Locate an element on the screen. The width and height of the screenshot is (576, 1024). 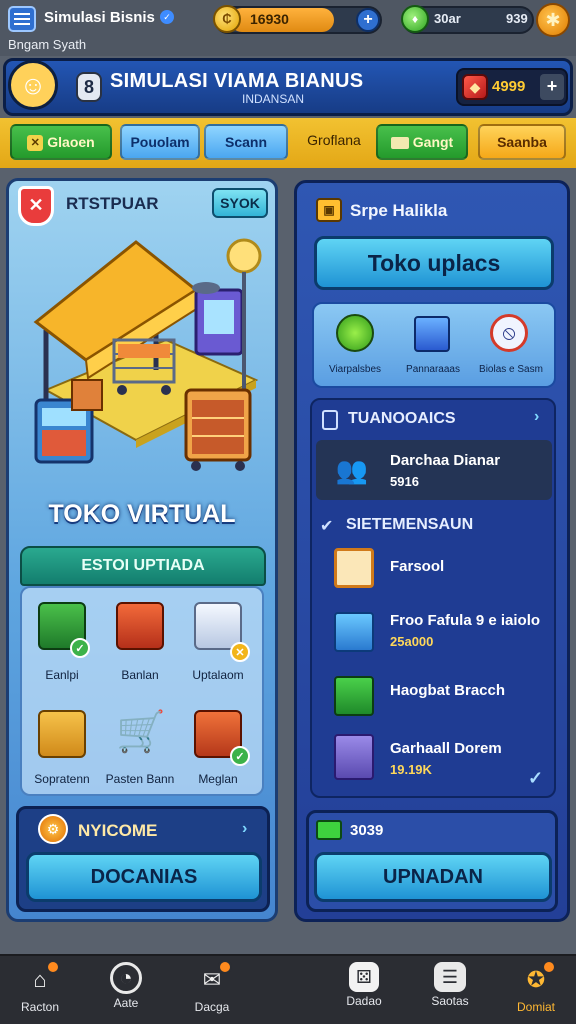
stat-row-value: 5916 is located at coordinates (404, 481).